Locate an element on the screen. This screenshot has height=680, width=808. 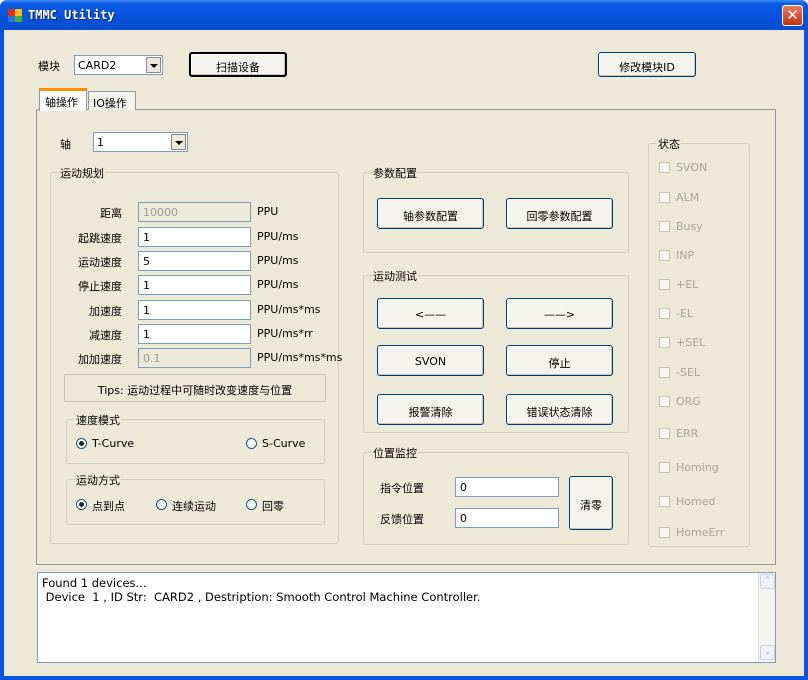
status-label: Busy is located at coordinates (689, 226).